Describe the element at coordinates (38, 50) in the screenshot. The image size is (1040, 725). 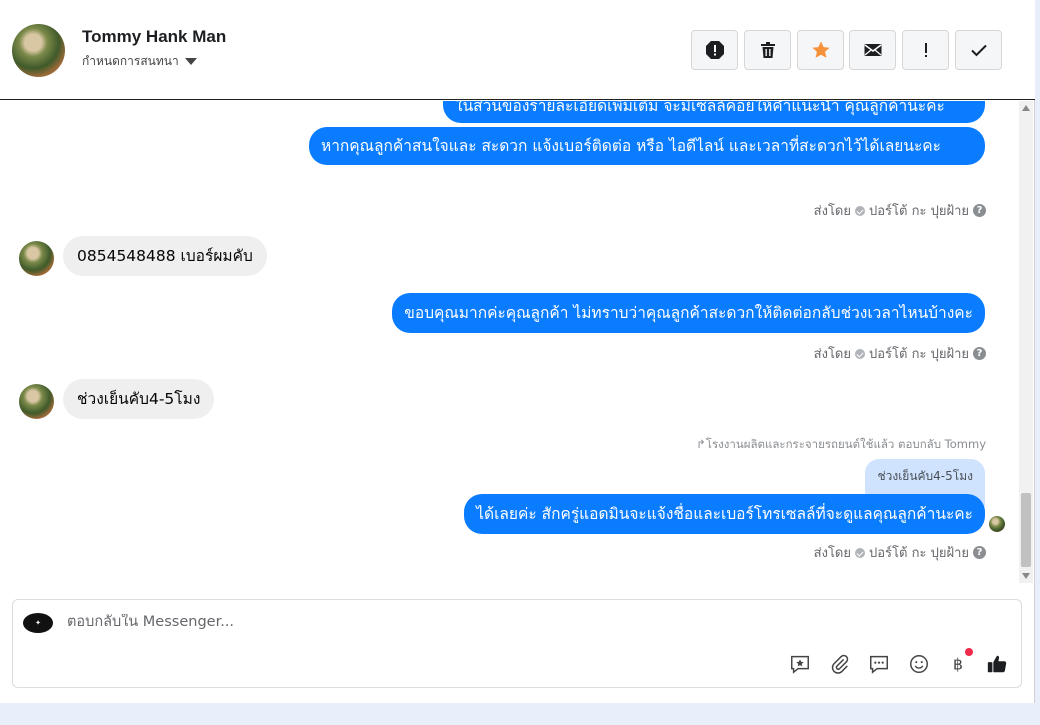
I see `contact-avatar` at that location.